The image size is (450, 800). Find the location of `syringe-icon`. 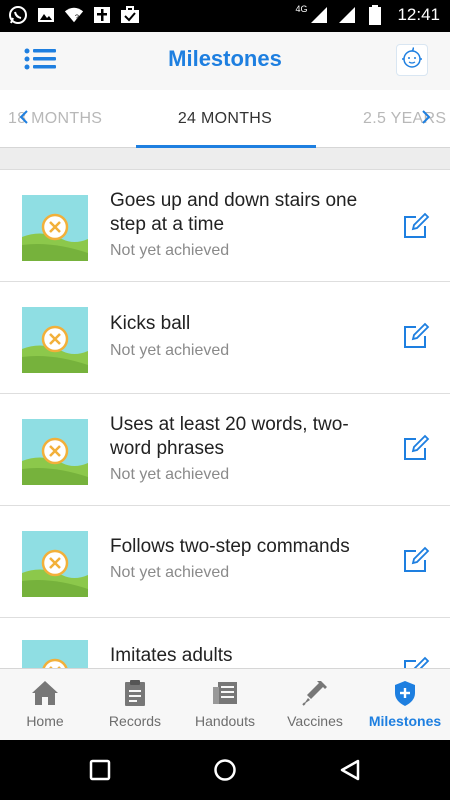

syringe-icon is located at coordinates (315, 693).